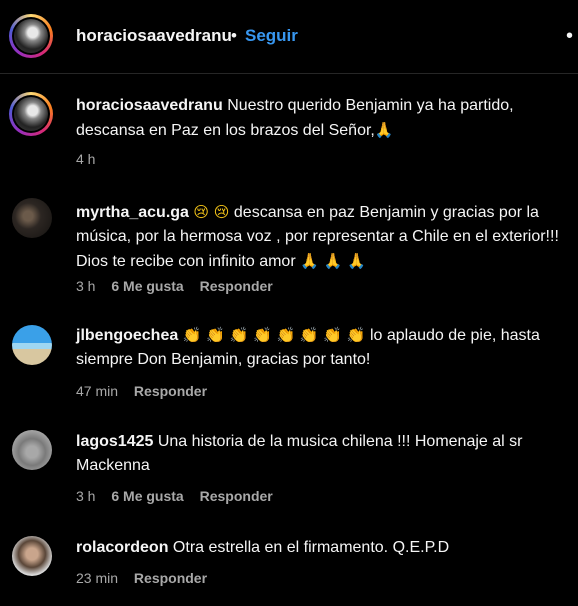 The width and height of the screenshot is (578, 606). What do you see at coordinates (333, 261) in the screenshot?
I see `pray-emoji-icon: 🙏 🙏 🙏` at bounding box center [333, 261].